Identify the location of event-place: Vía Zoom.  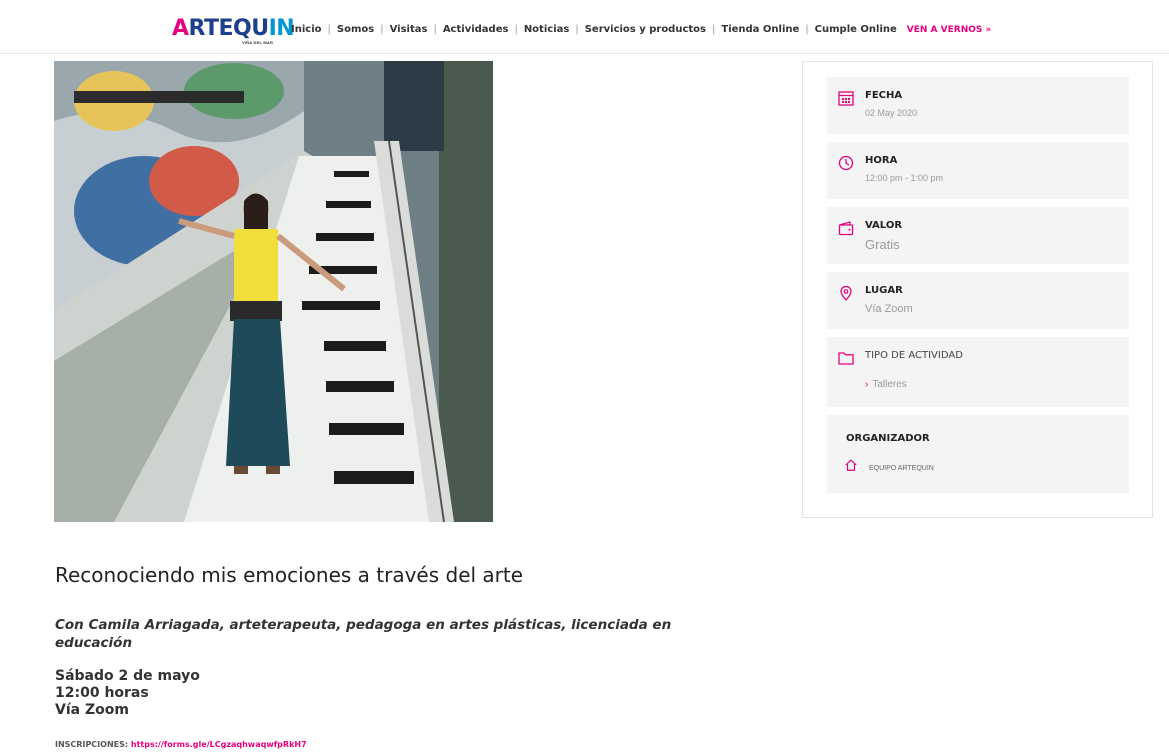
(92, 710).